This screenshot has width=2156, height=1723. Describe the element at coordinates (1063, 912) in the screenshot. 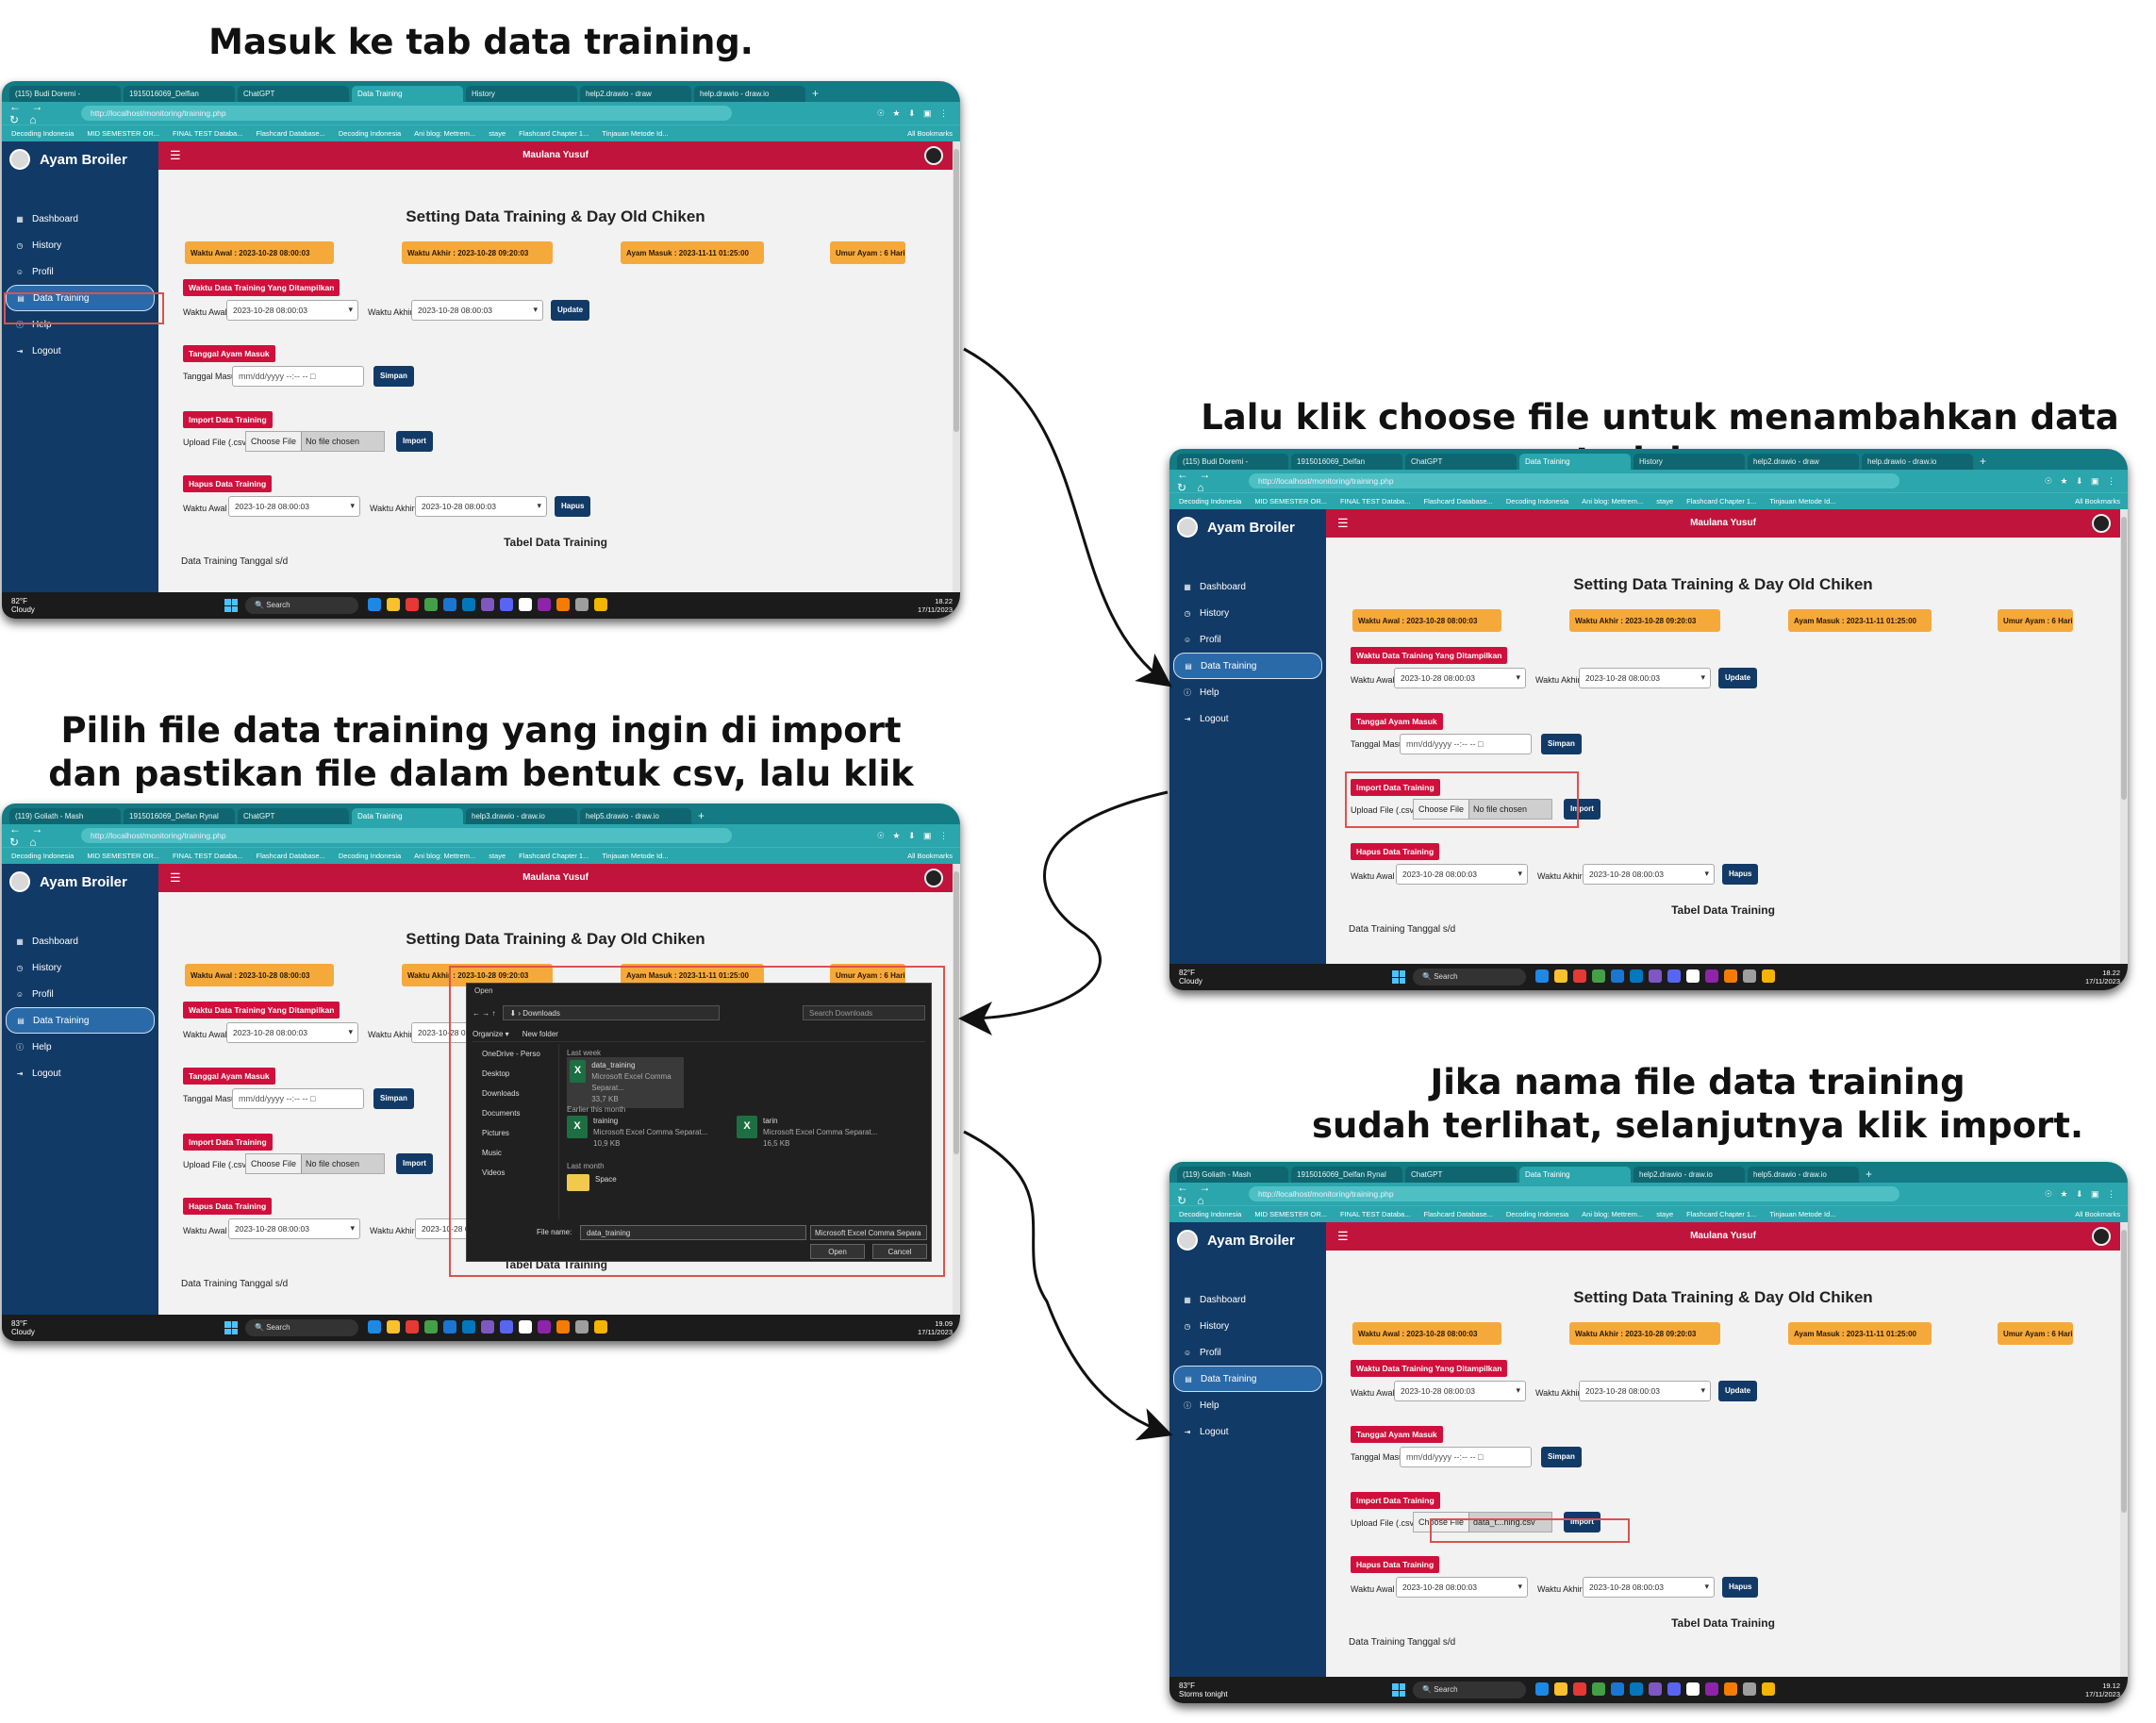

I see `arrow-step2-to-step3` at that location.